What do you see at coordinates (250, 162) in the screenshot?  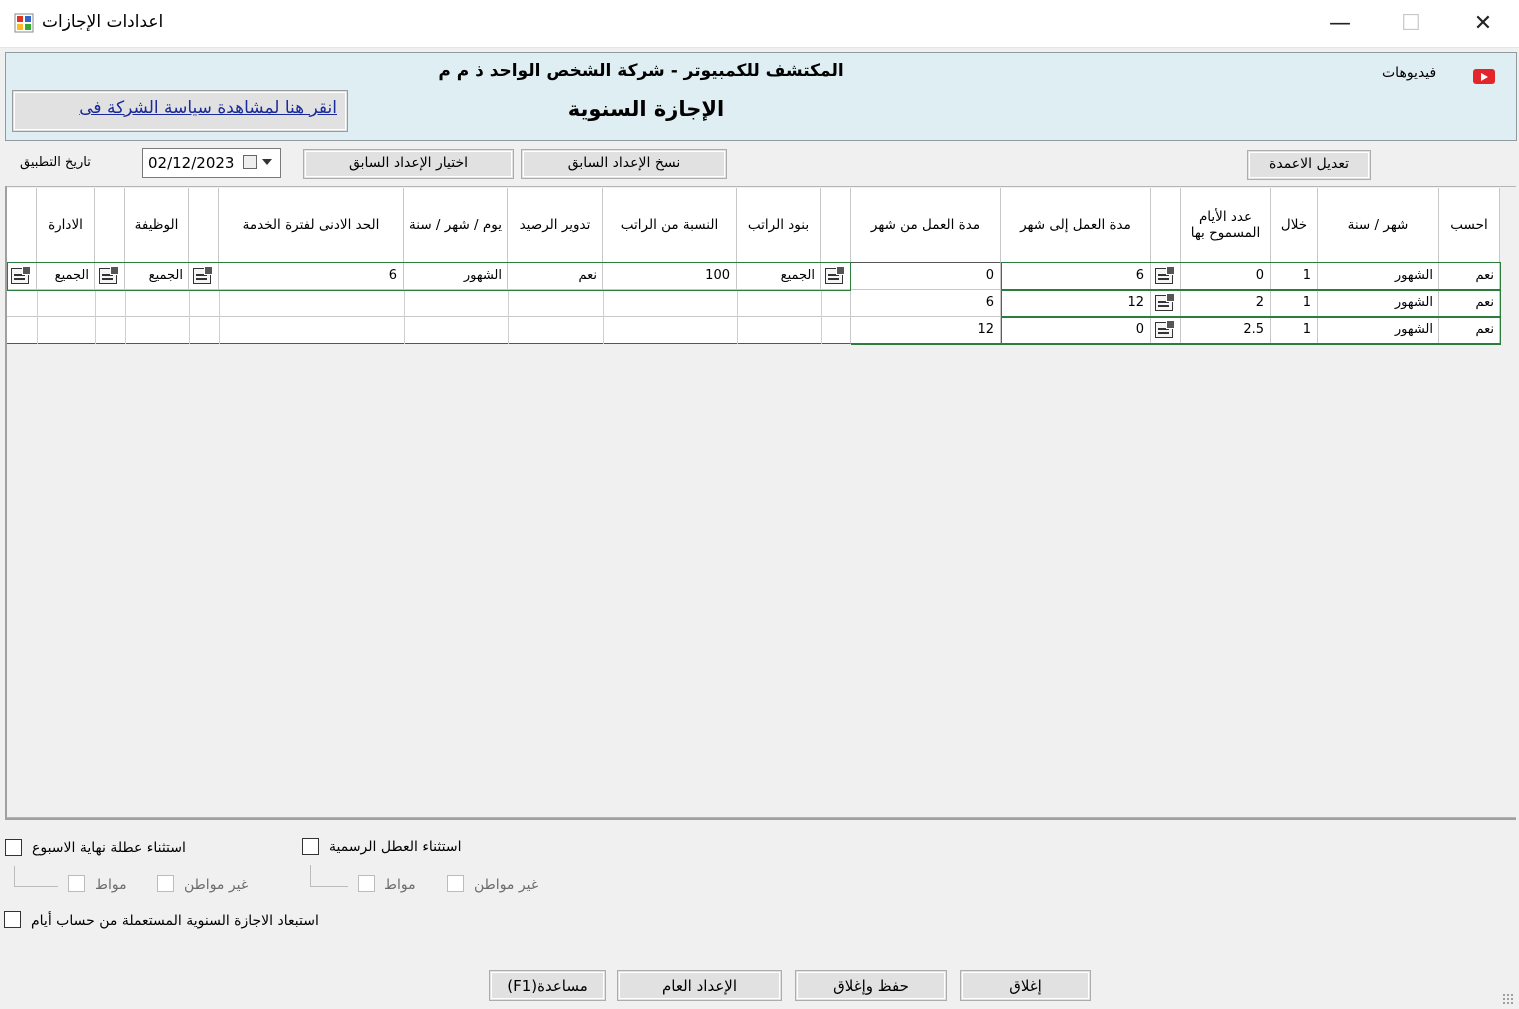 I see `calendar-icon` at bounding box center [250, 162].